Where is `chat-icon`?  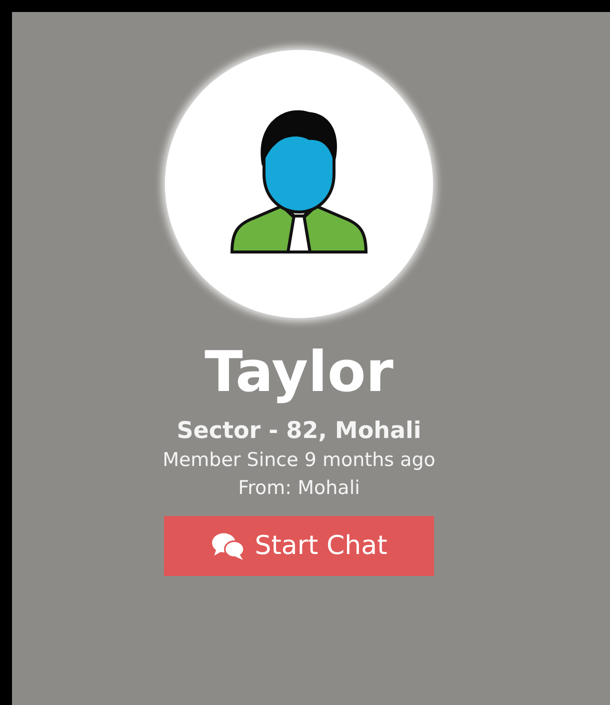
chat-icon is located at coordinates (227, 546).